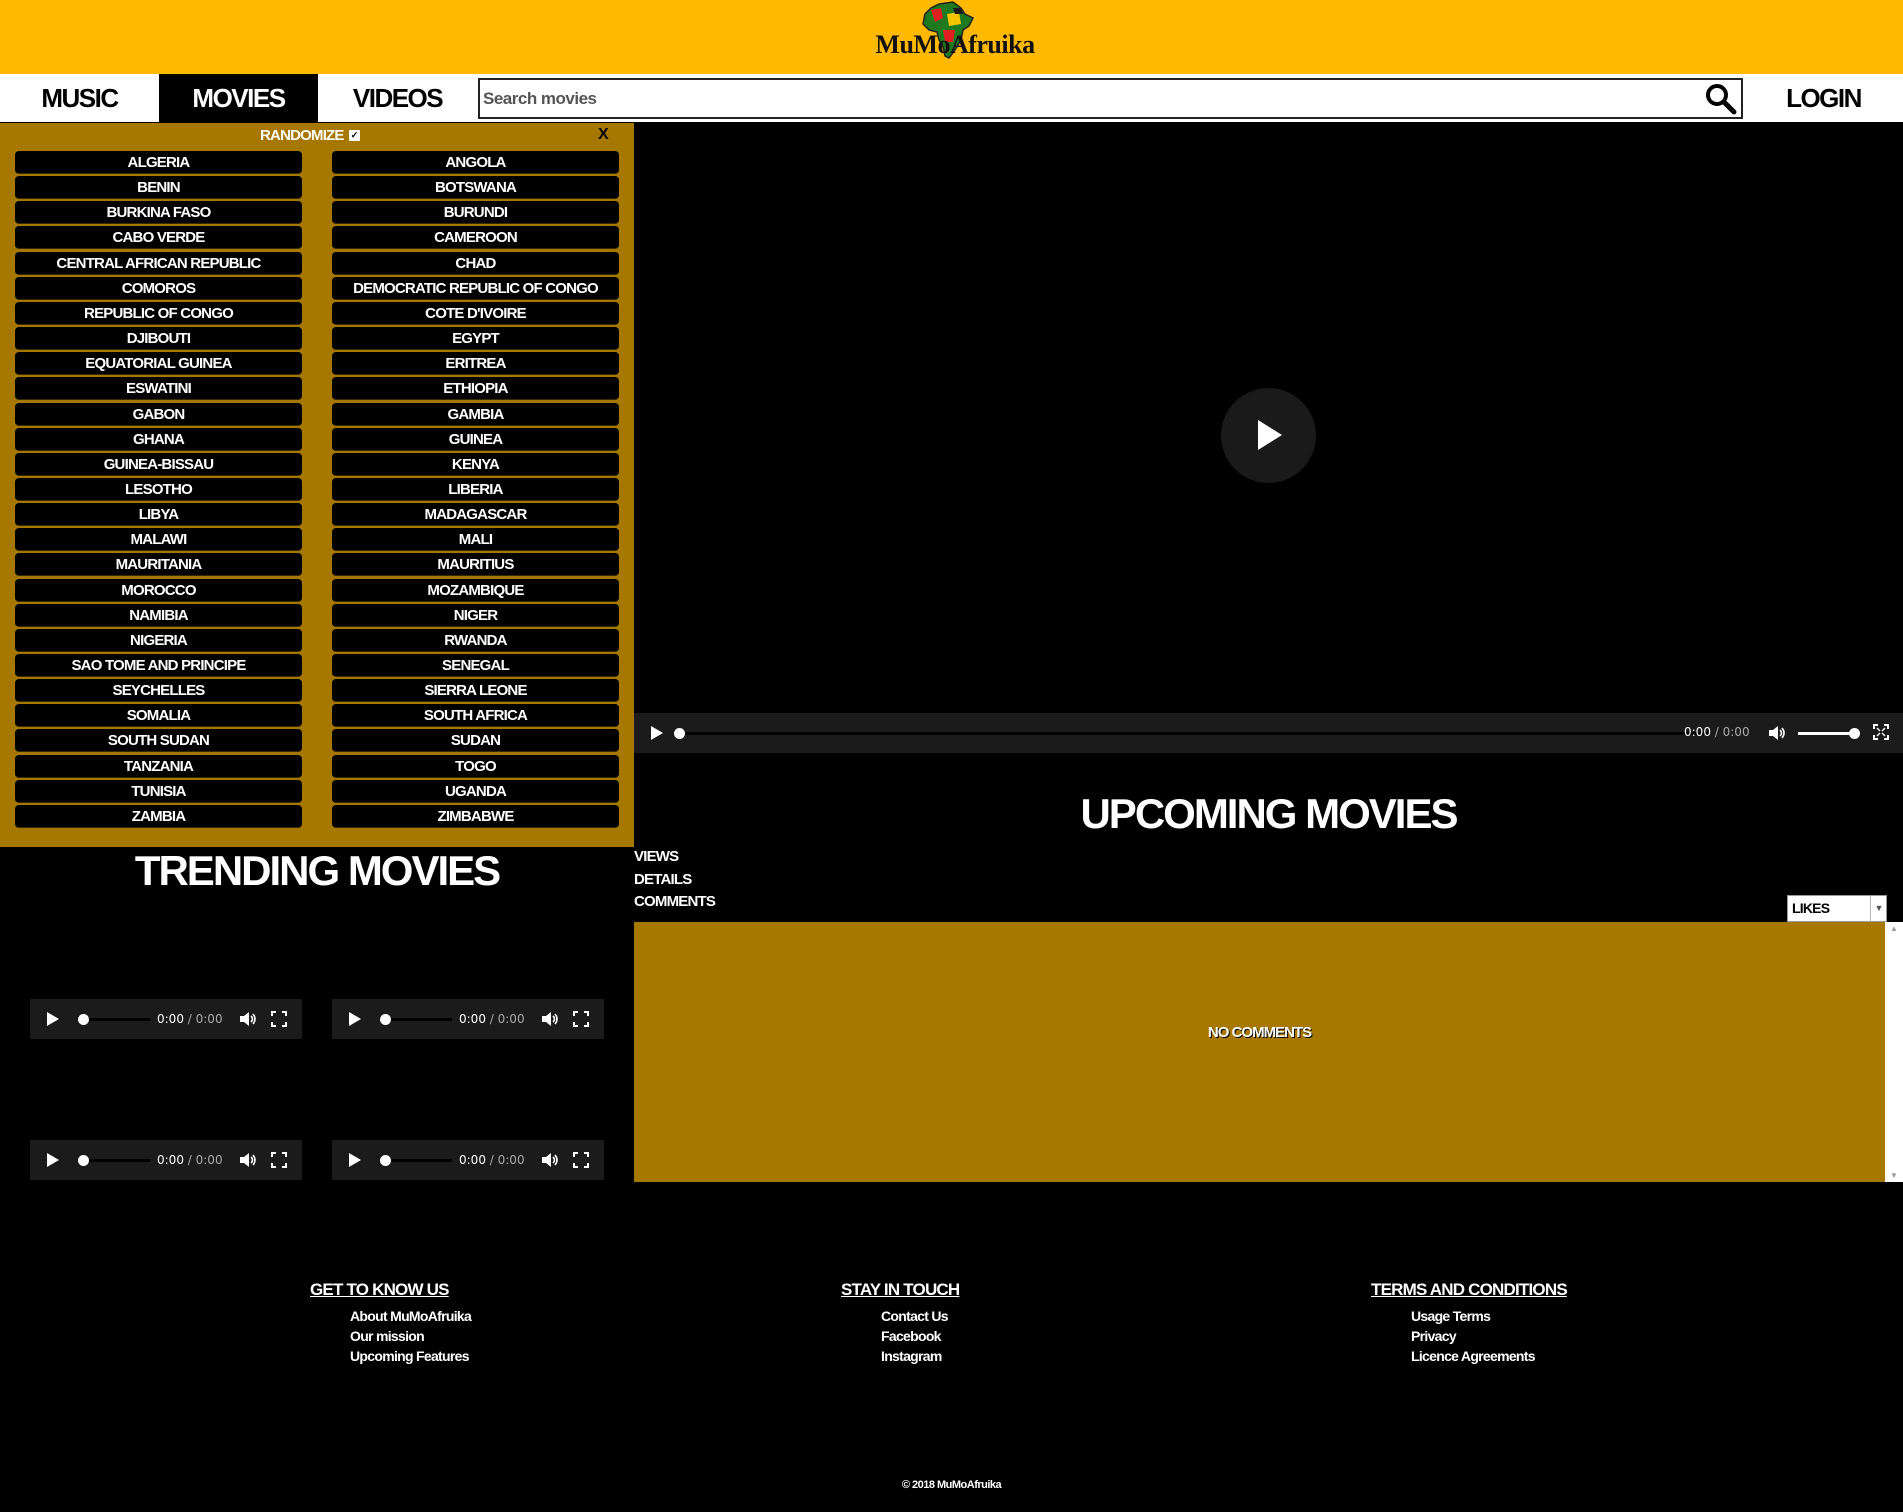  What do you see at coordinates (475, 263) in the screenshot?
I see `country-button: CHAD` at bounding box center [475, 263].